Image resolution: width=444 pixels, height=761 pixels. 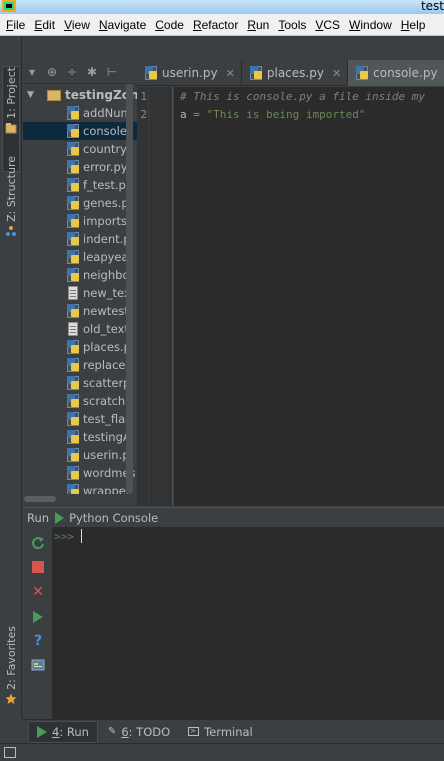 I want to click on line-number: 1, so click(x=143, y=96).